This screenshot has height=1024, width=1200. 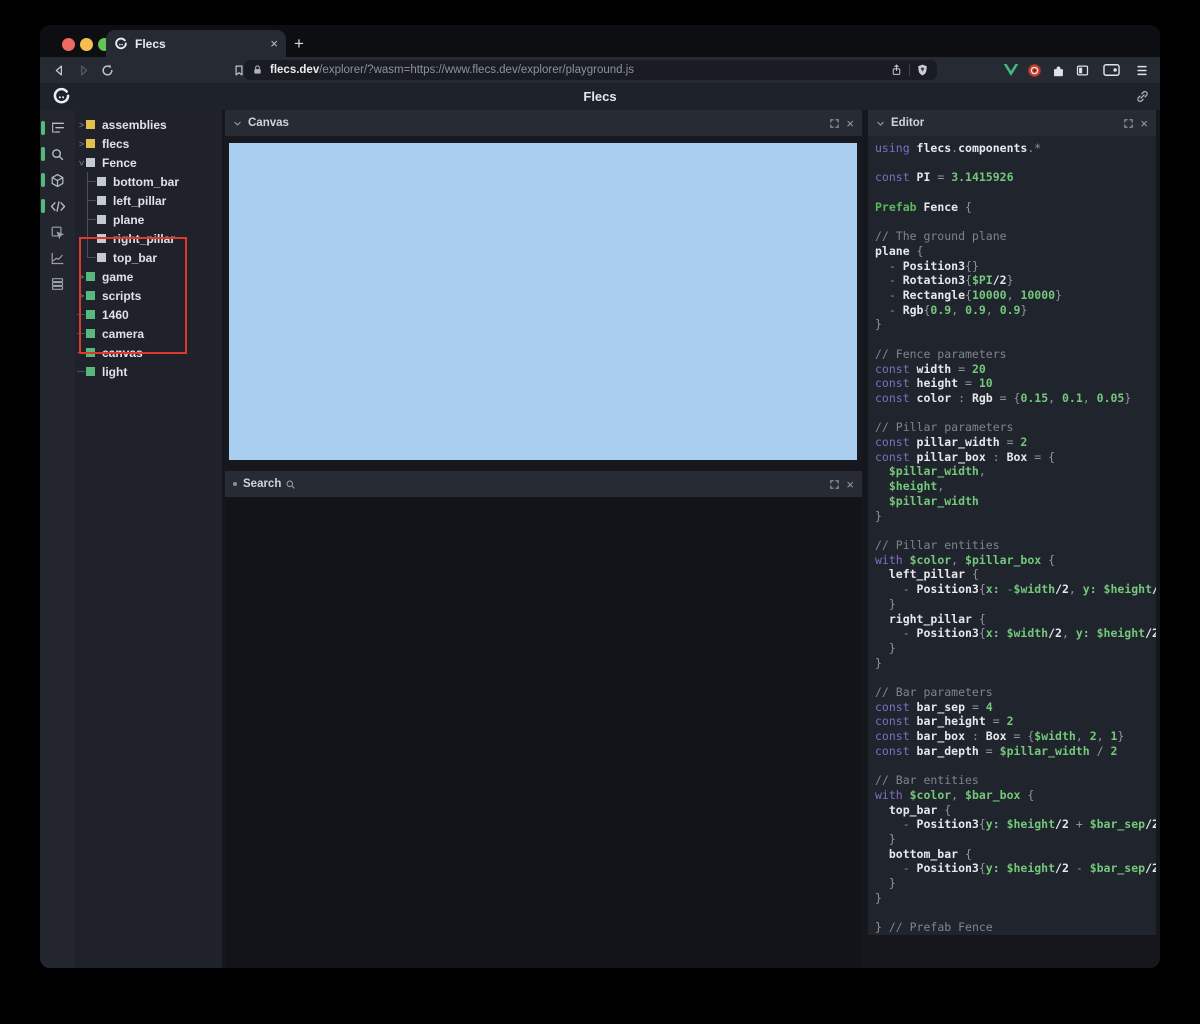 I want to click on tree-item-camera: camera, so click(x=148, y=333).